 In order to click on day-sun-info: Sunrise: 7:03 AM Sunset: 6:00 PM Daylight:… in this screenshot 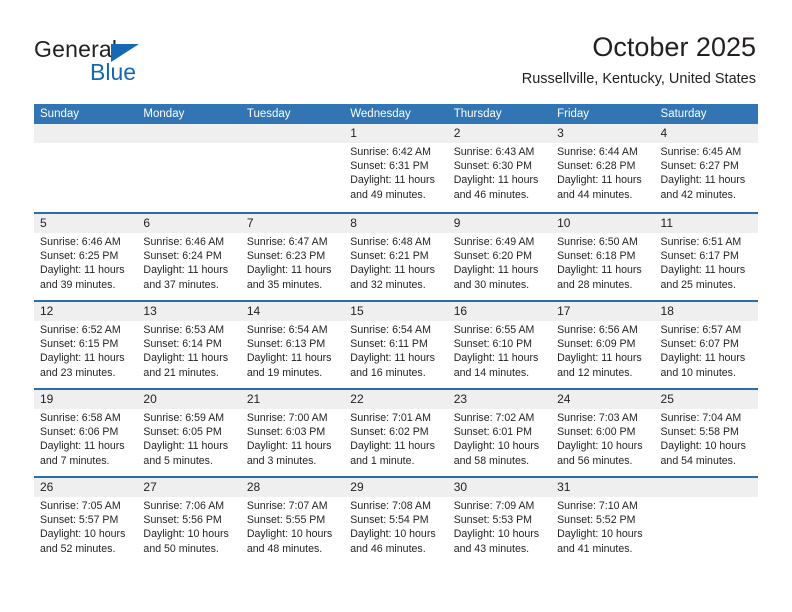, I will do `click(605, 439)`.